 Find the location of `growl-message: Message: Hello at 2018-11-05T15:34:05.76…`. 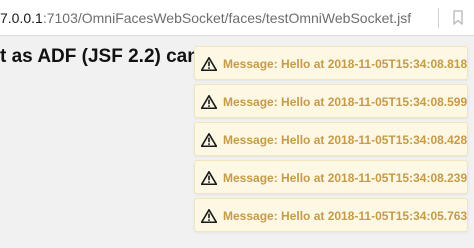

growl-message: Message: Hello at 2018-11-05T15:34:05.76… is located at coordinates (331, 215).